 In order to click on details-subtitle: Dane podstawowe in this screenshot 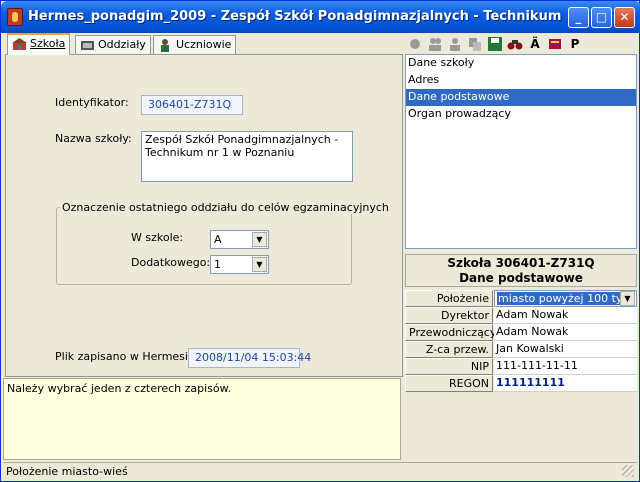, I will do `click(521, 278)`.